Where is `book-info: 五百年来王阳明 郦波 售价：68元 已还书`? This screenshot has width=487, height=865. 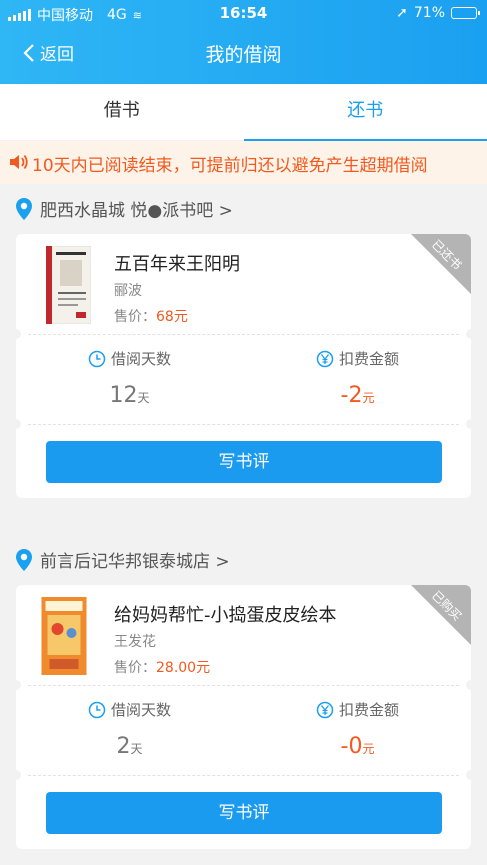
book-info: 五百年来王阳明 郦波 售价：68元 已还书 is located at coordinates (243, 284).